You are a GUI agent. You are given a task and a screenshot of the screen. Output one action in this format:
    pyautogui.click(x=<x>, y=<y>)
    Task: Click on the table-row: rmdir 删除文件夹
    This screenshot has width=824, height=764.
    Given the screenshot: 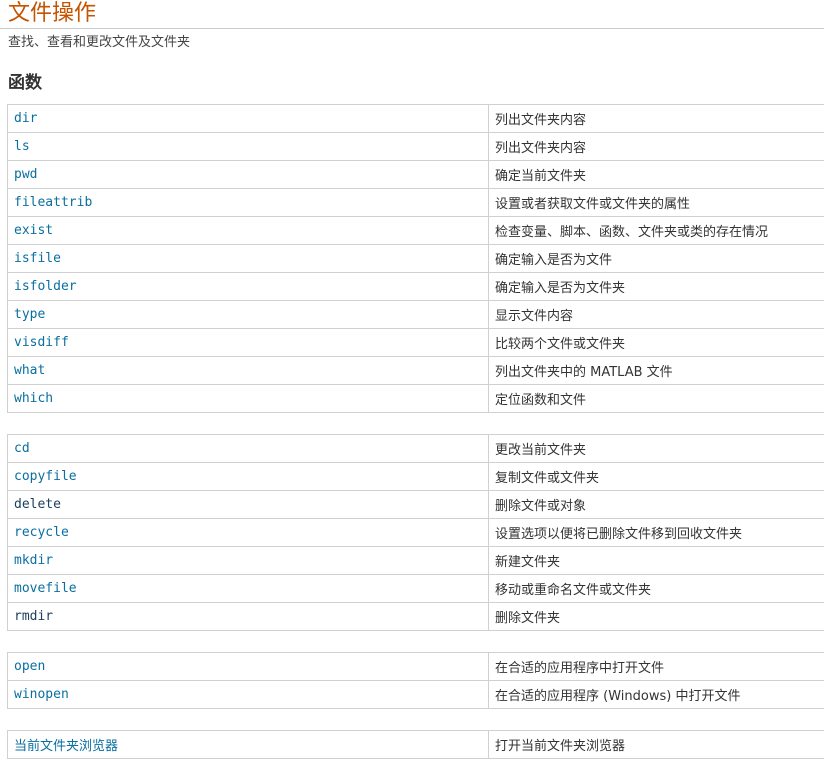 What is the action you would take?
    pyautogui.click(x=415, y=616)
    